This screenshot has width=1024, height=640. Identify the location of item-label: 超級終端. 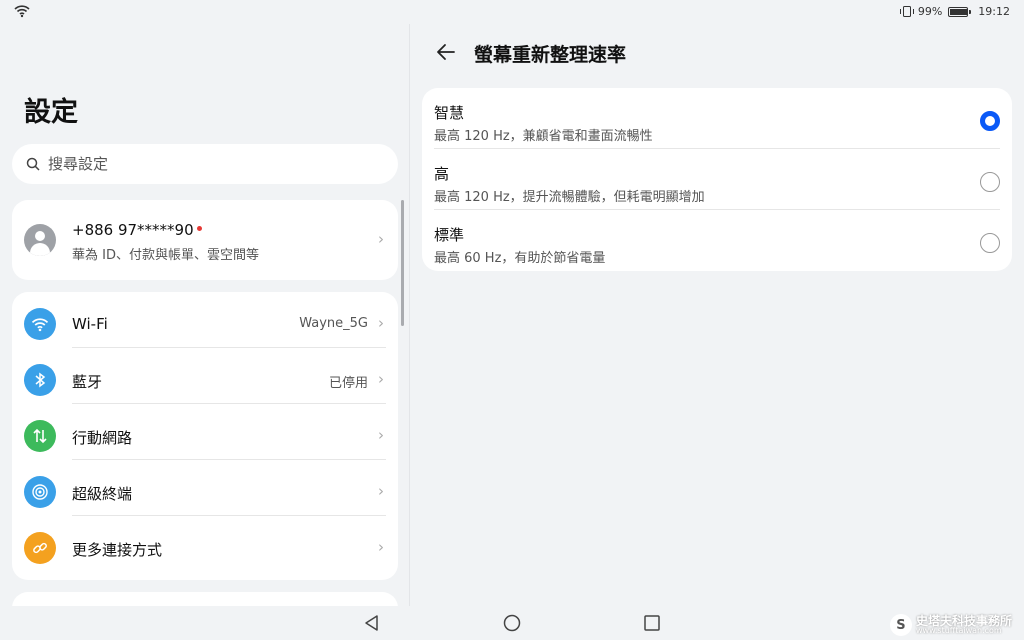
(102, 494).